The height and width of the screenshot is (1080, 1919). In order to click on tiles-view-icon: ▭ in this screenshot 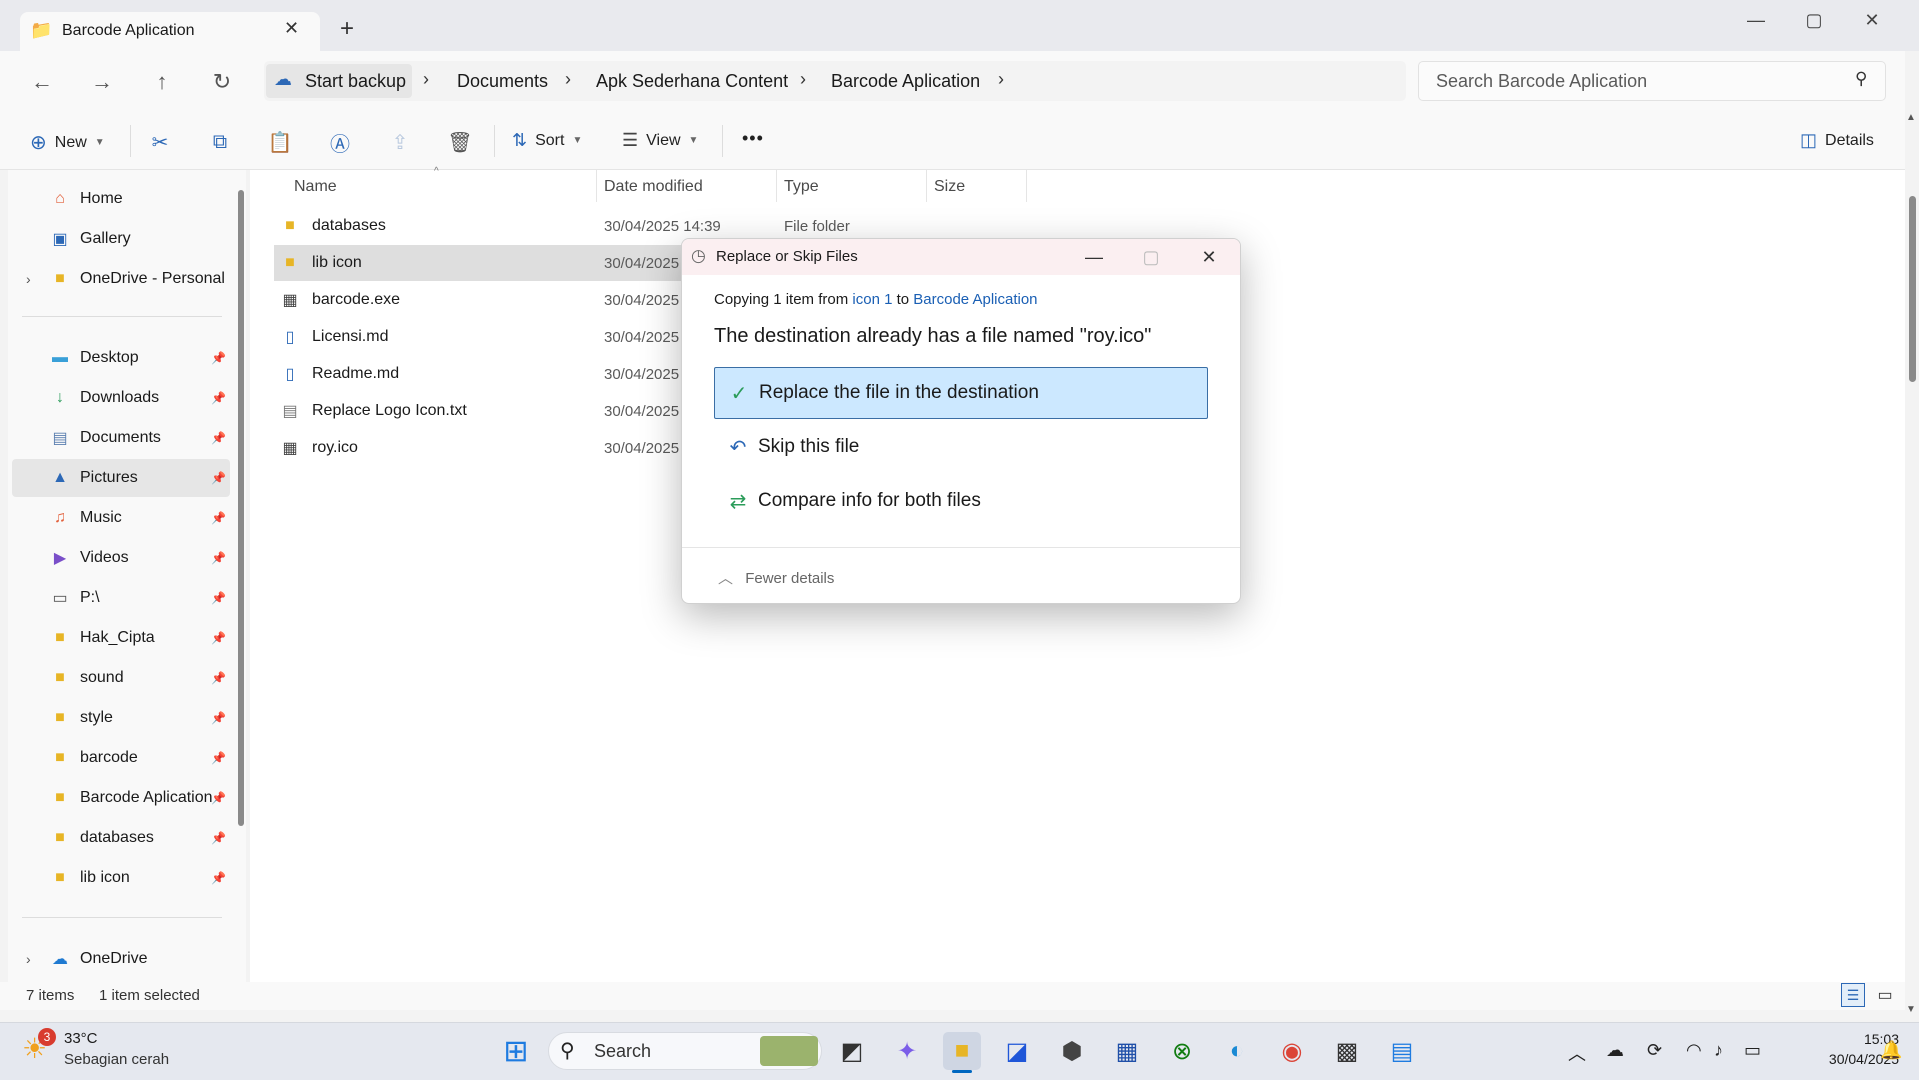, I will do `click(1885, 995)`.